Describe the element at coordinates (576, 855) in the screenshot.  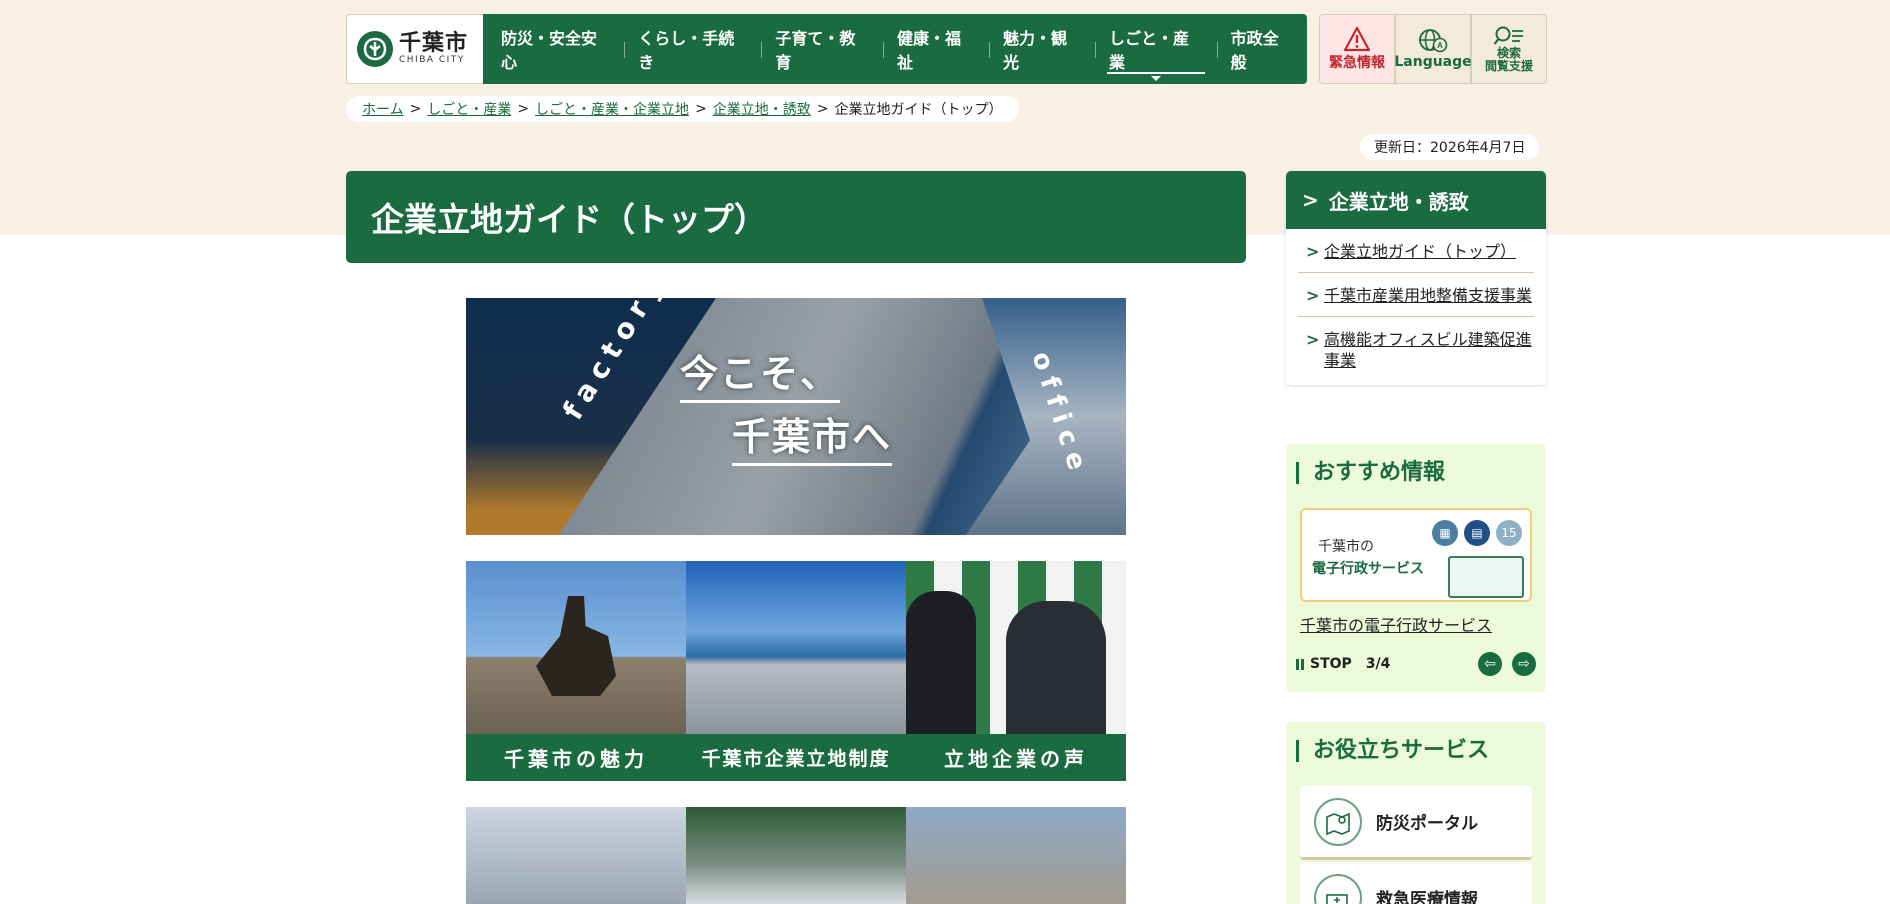
I see `tile-image-skyline` at that location.